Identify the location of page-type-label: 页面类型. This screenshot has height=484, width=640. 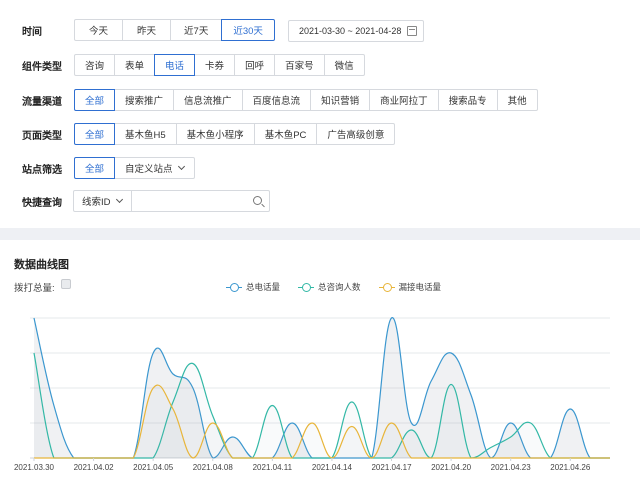
(42, 136).